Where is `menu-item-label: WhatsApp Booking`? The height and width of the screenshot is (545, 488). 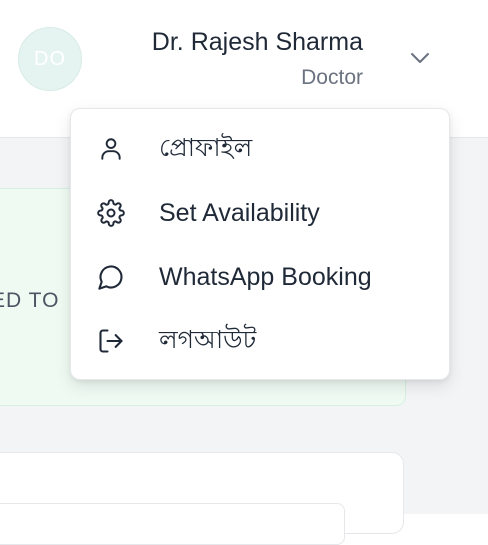 menu-item-label: WhatsApp Booking is located at coordinates (265, 276).